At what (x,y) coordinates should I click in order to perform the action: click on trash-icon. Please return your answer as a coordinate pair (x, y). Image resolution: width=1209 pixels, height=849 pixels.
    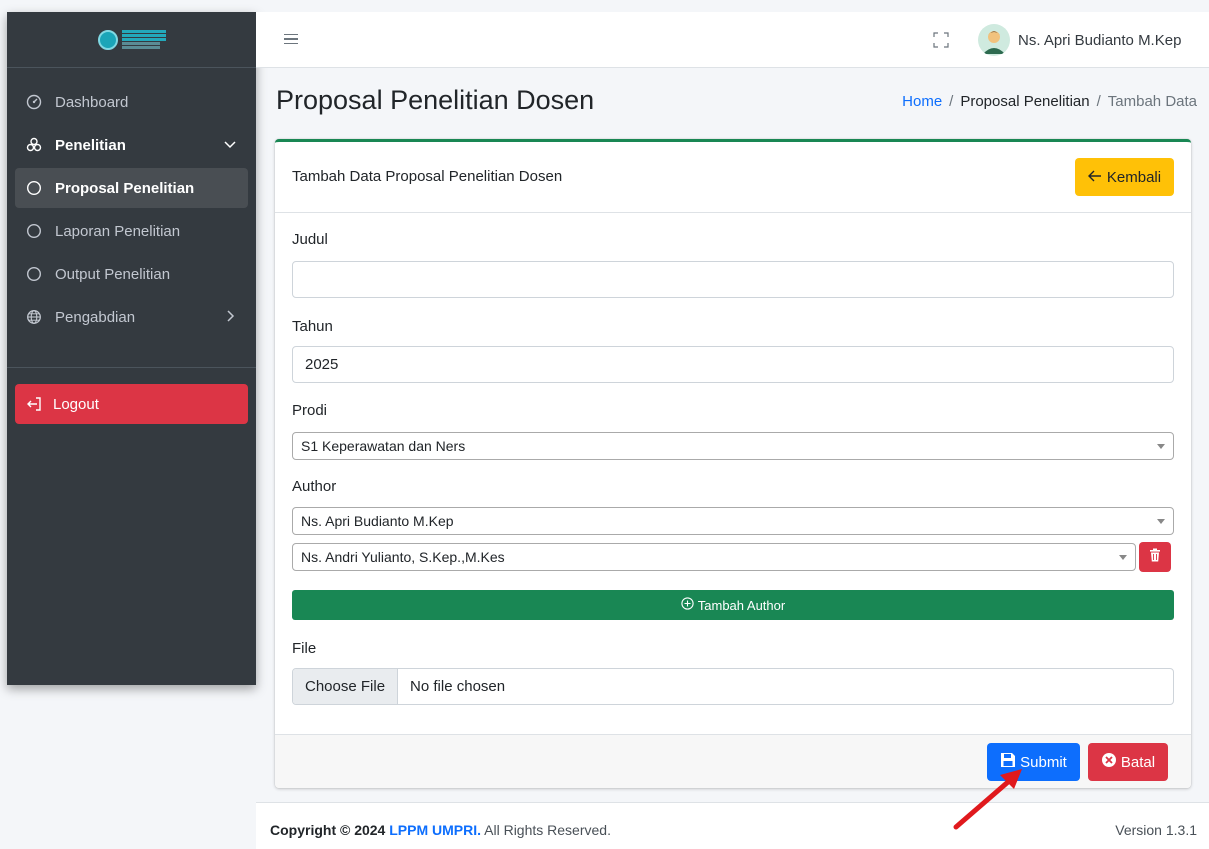
    Looking at the image, I should click on (1155, 557).